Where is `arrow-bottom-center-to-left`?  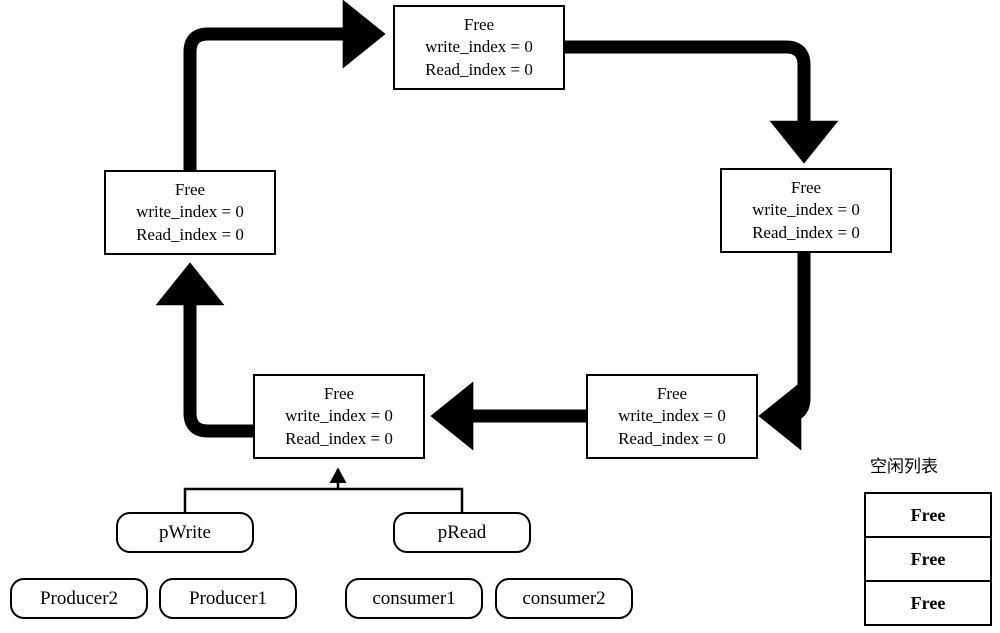 arrow-bottom-center-to-left is located at coordinates (204, 350).